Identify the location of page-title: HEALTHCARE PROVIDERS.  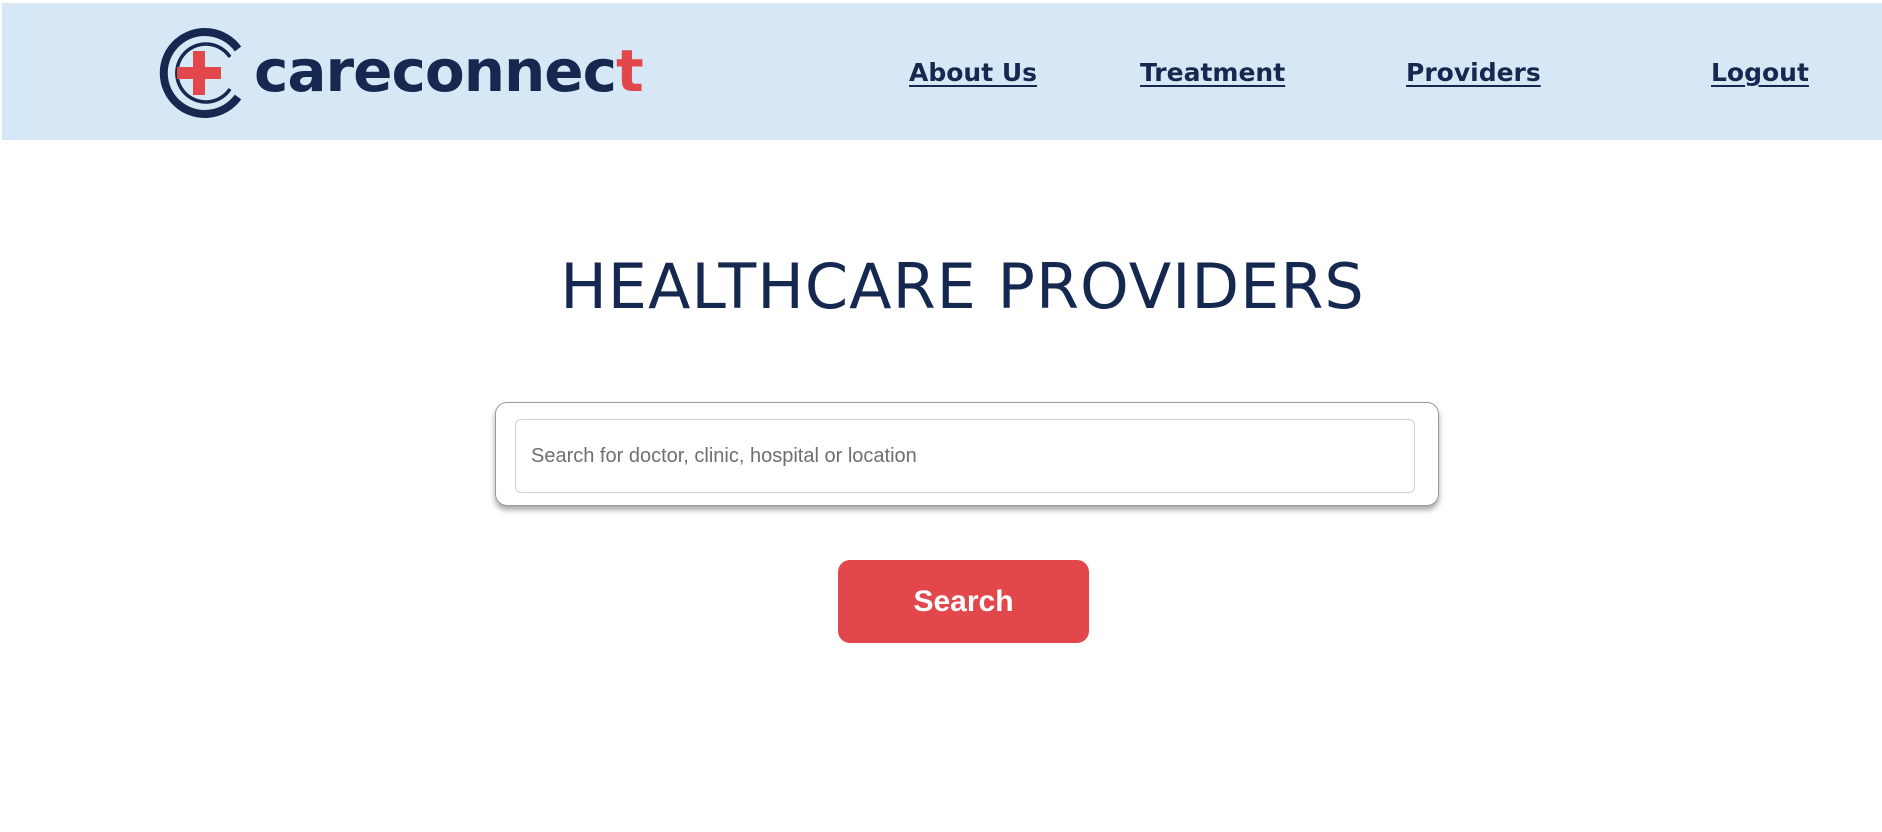
(962, 286).